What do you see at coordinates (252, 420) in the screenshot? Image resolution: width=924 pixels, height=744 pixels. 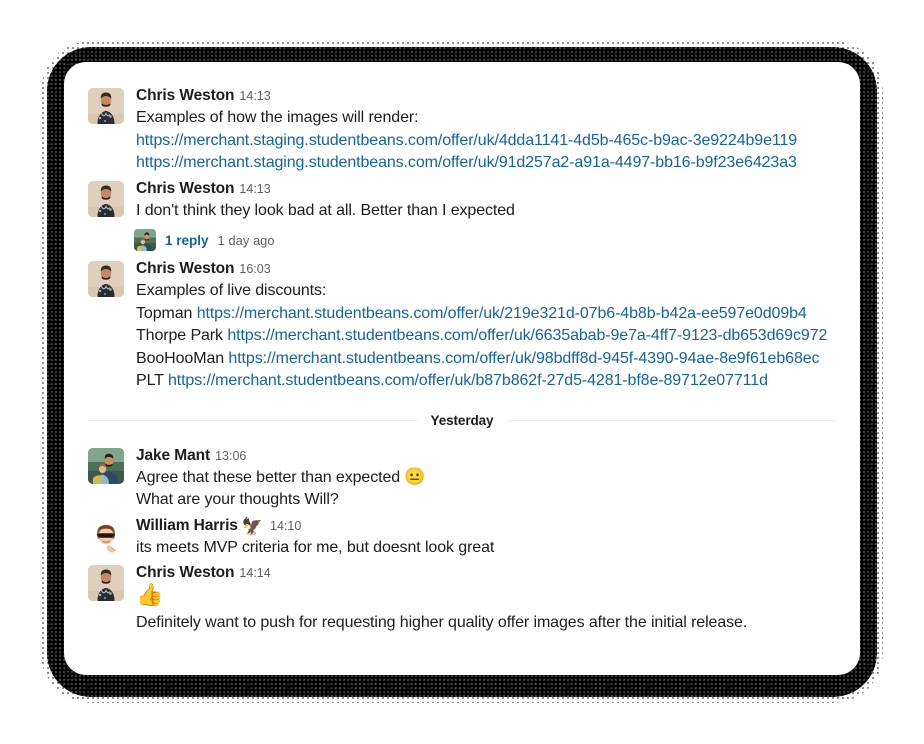 I see `divider-rule-left` at bounding box center [252, 420].